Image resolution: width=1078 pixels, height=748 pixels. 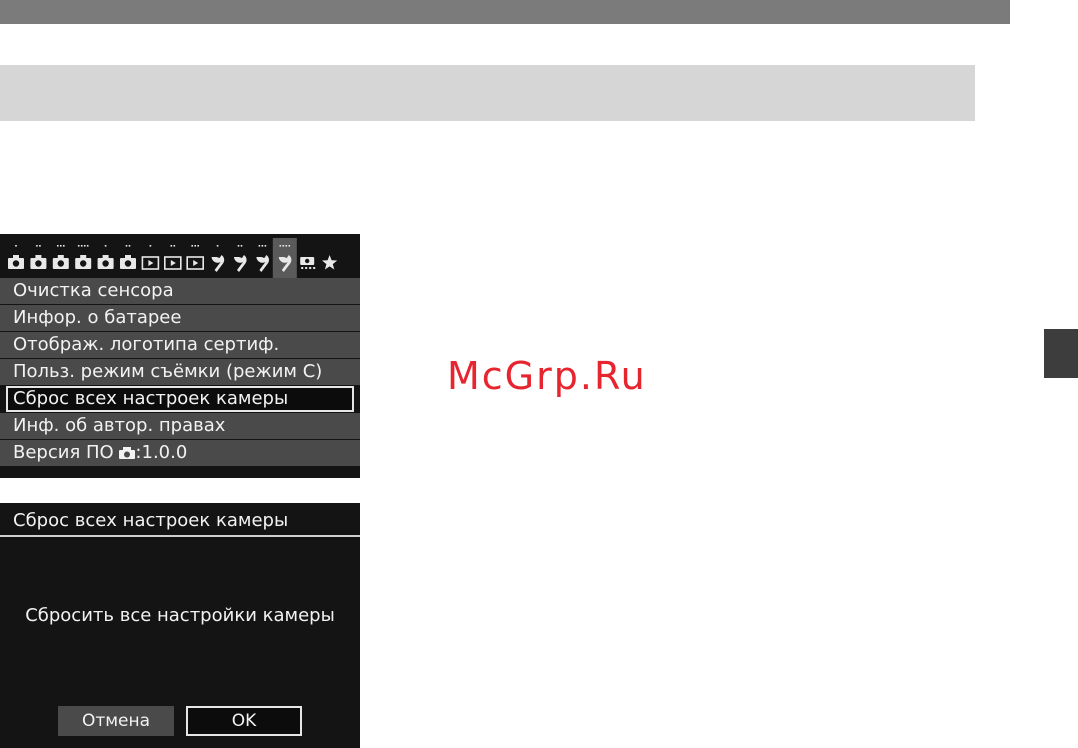 What do you see at coordinates (93, 290) in the screenshot?
I see `menu-item-label: Очистка сенсора` at bounding box center [93, 290].